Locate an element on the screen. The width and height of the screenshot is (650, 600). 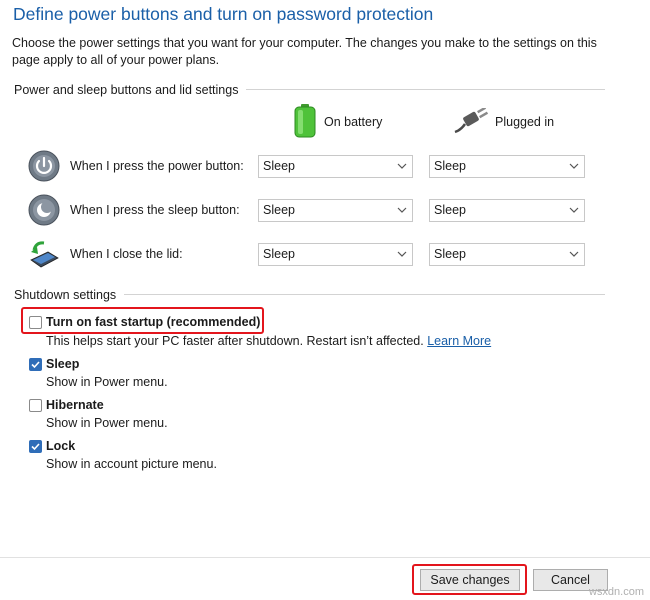
hibernate-checkbox is located at coordinates (35, 405).